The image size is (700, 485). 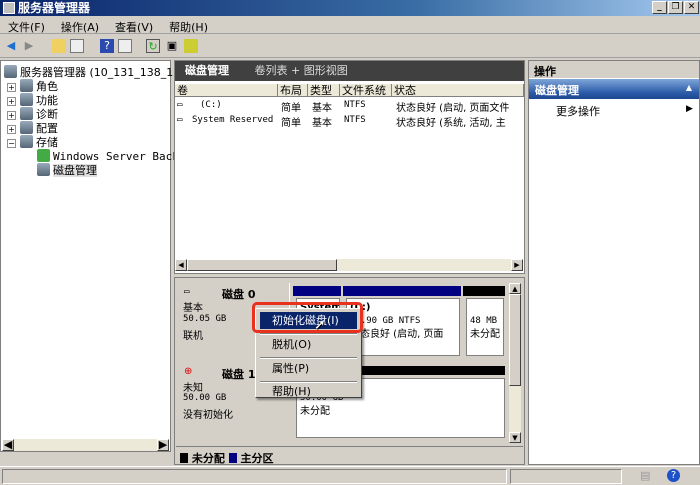 What do you see at coordinates (349, 71) in the screenshot?
I see `center-header: 磁盘管理 卷列表 + 图形视图` at bounding box center [349, 71].